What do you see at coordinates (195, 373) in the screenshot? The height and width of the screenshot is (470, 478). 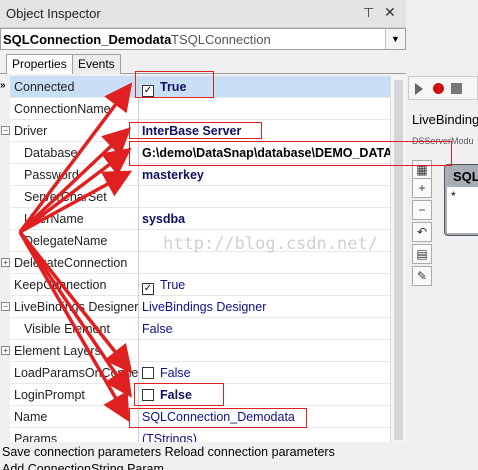 I see `property-row: LoadParamsOnConne False` at bounding box center [195, 373].